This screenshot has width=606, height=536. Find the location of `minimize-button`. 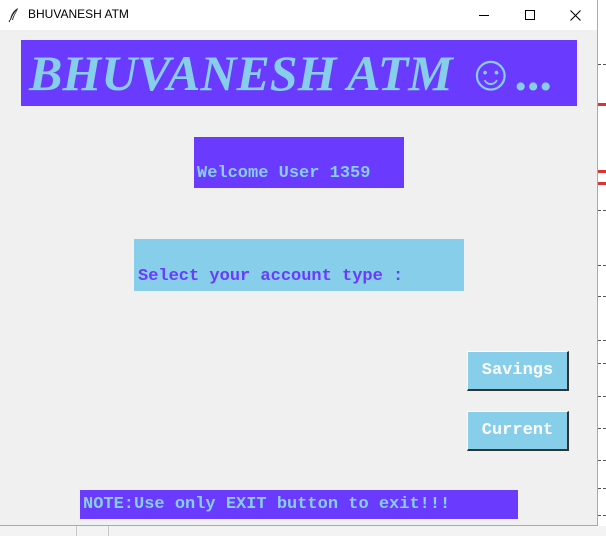

minimize-button is located at coordinates (484, 15).